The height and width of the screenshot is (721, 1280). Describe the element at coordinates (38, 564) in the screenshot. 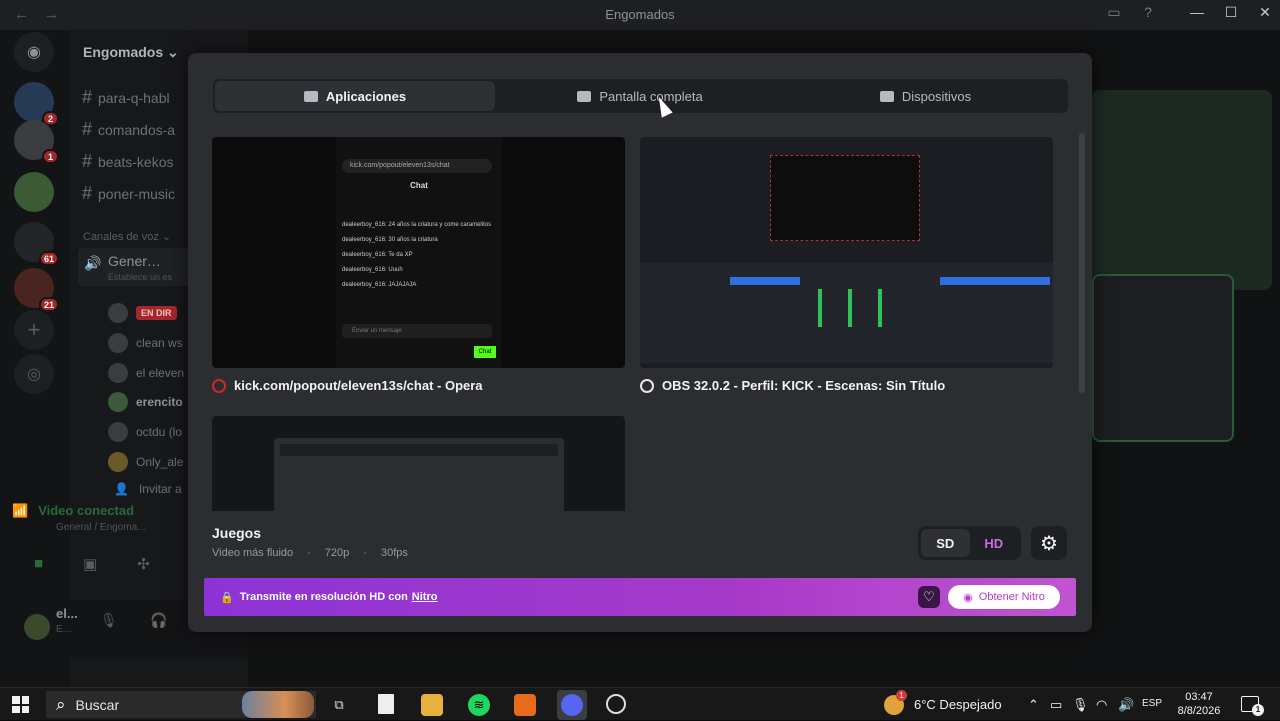

I see `camera-icon: ■` at that location.